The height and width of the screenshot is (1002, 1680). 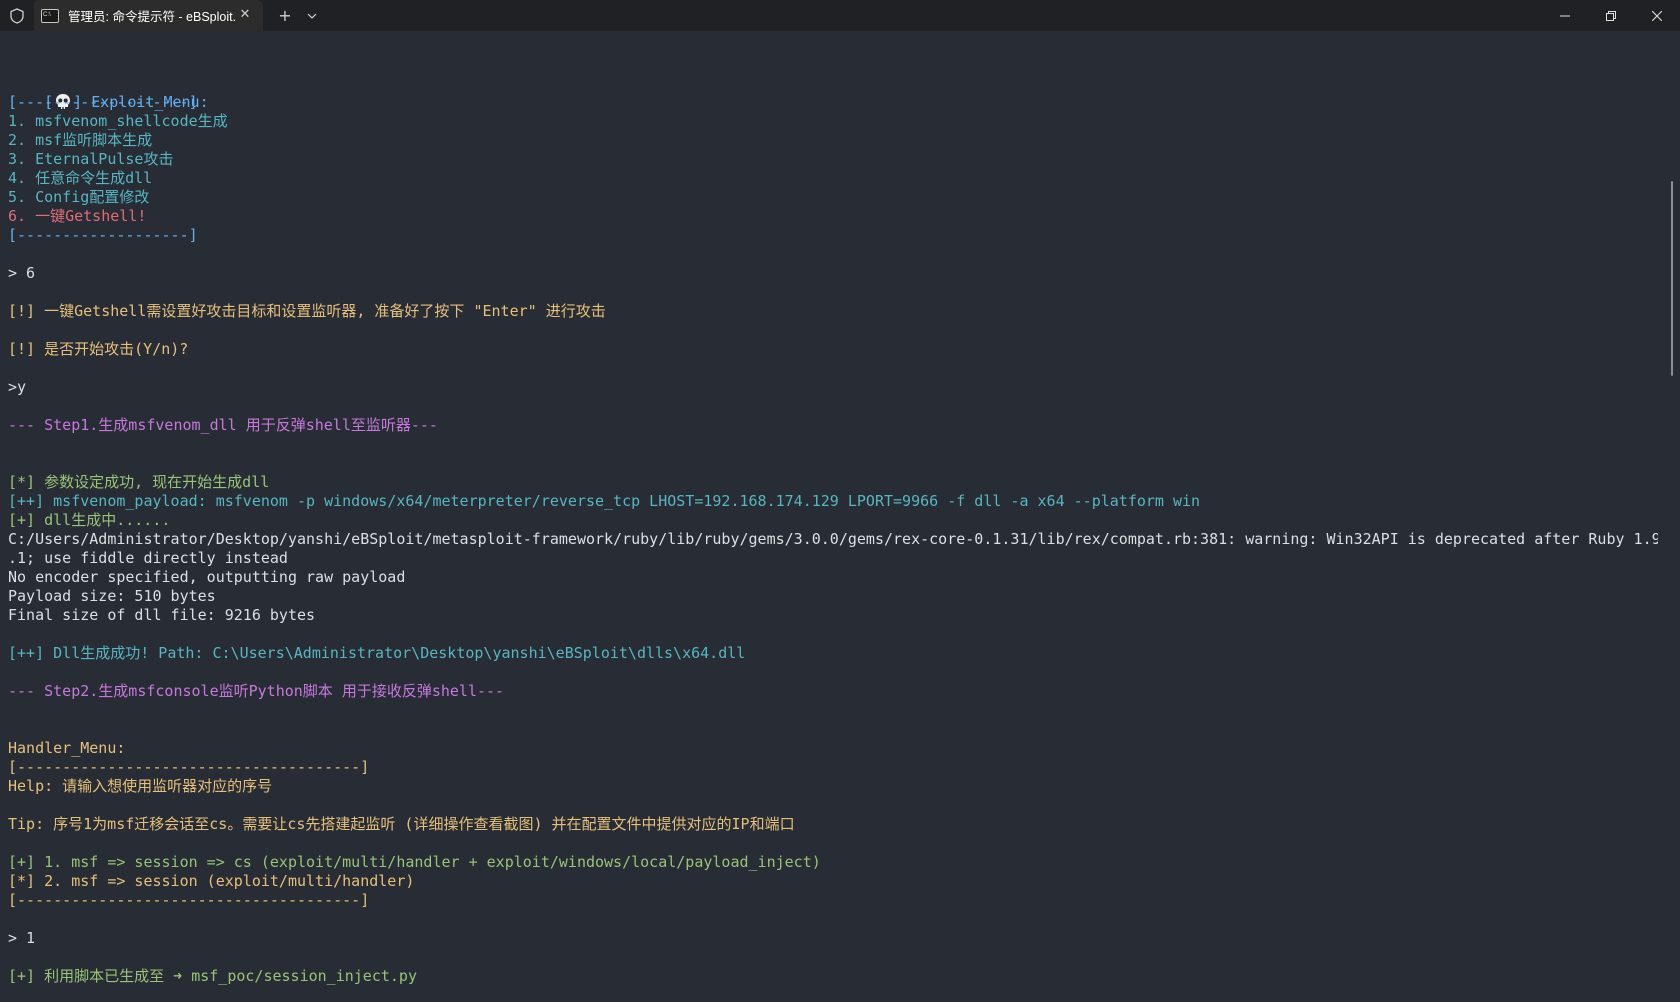 I want to click on chevron-down-icon, so click(x=312, y=16).